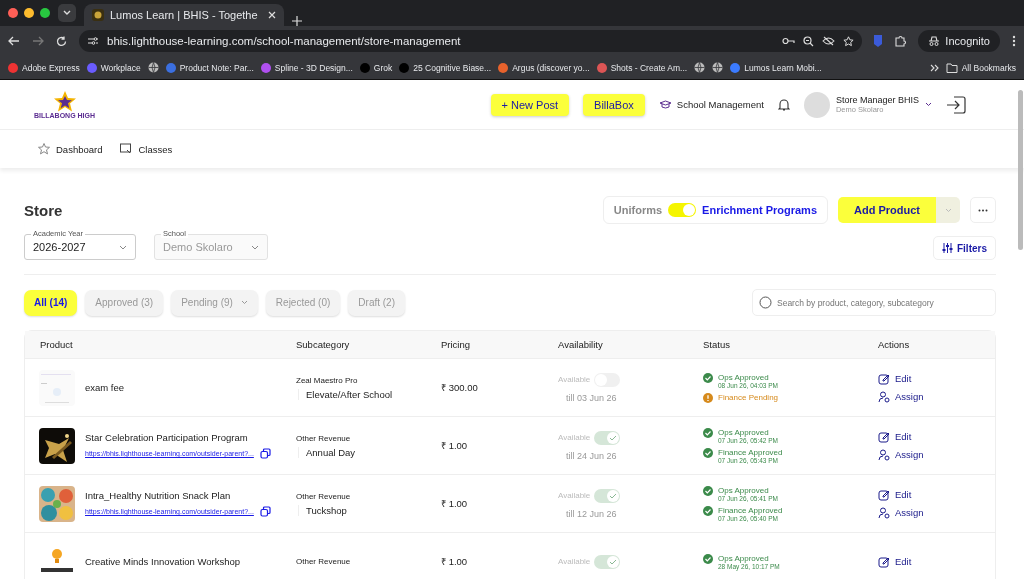  Describe the element at coordinates (809, 41) in the screenshot. I see `zoom-icon` at that location.